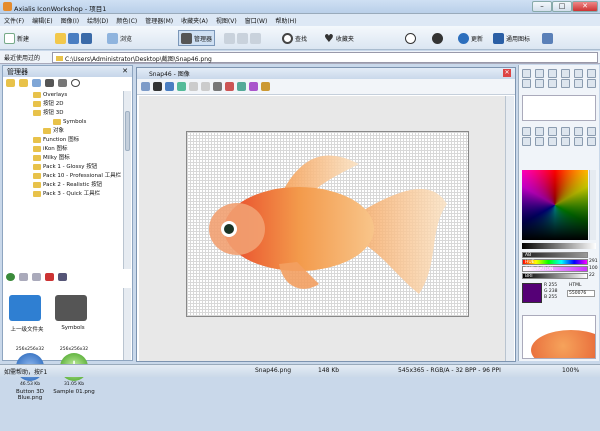  I want to click on hue-value: 291, so click(593, 261).